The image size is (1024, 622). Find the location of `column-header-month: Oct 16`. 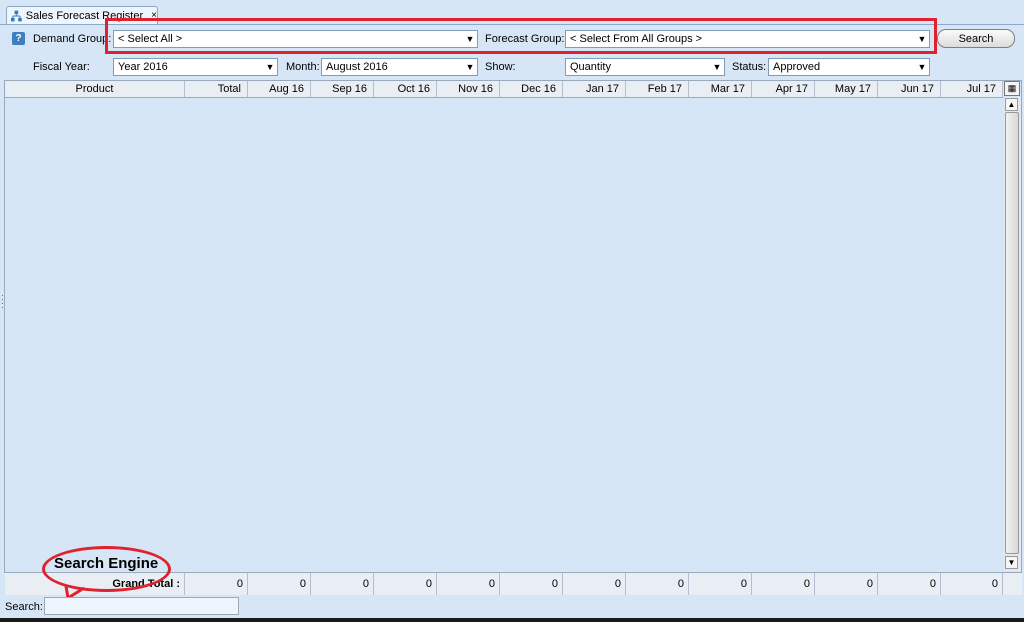

column-header-month: Oct 16 is located at coordinates (405, 89).